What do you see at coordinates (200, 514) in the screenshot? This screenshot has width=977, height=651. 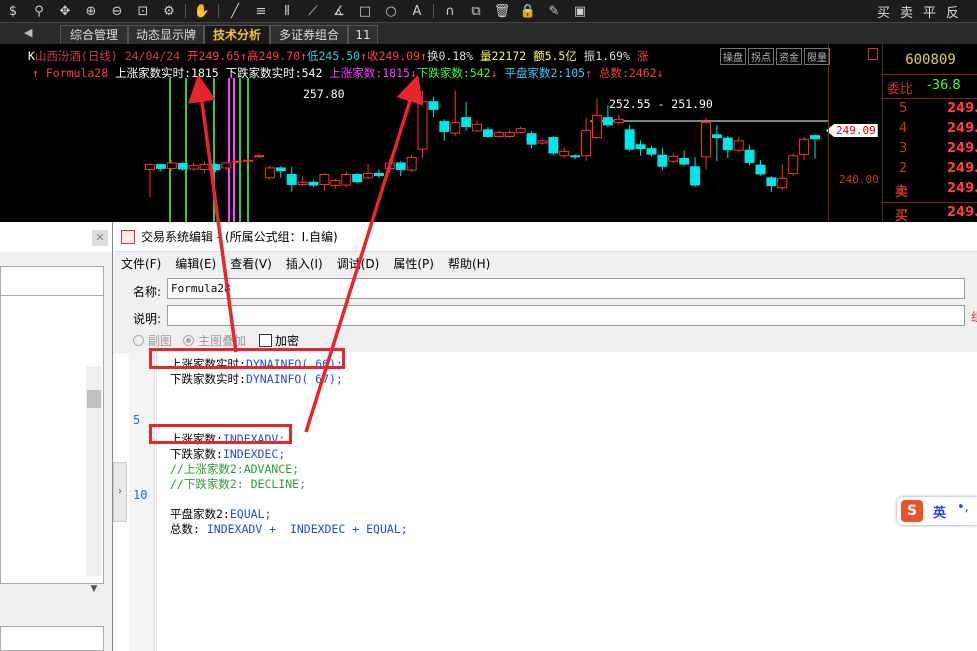 I see `code-label: 平盘家数2:` at bounding box center [200, 514].